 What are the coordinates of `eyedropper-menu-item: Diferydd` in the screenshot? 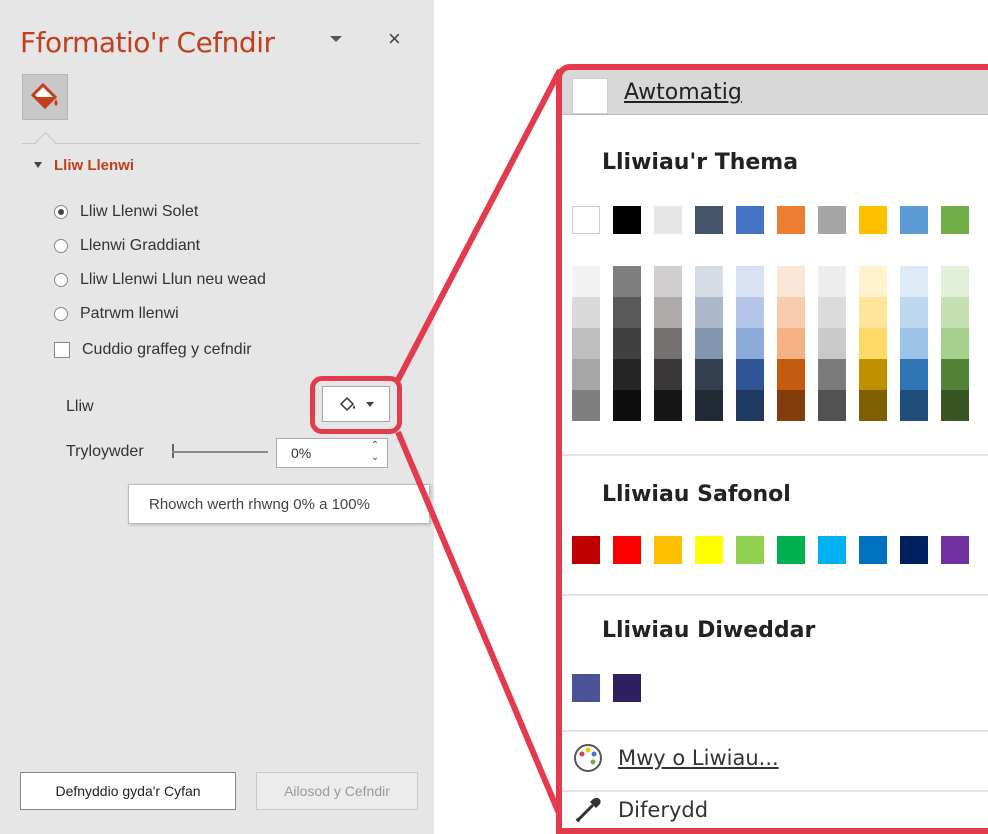 It's located at (640, 810).